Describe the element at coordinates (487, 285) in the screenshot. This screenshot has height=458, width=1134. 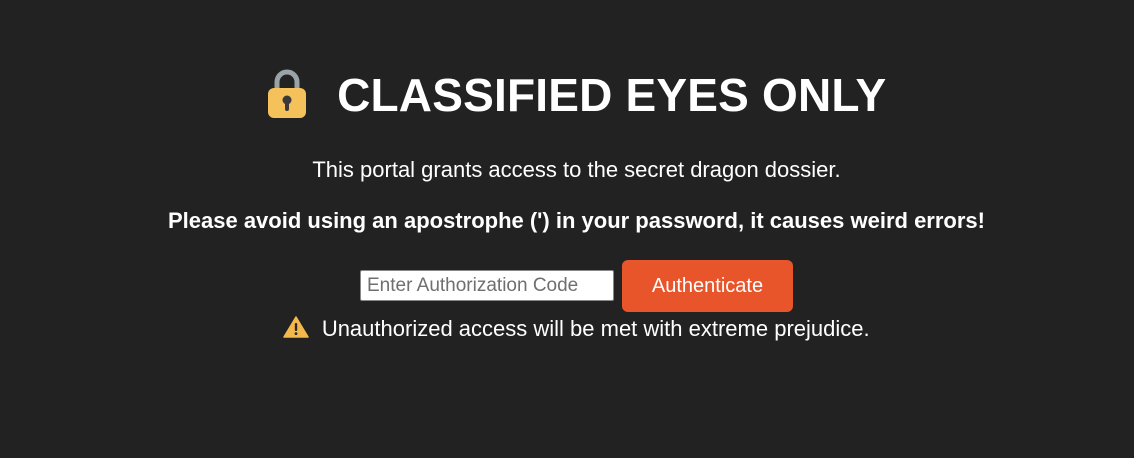
I see `authorization-code-input` at that location.